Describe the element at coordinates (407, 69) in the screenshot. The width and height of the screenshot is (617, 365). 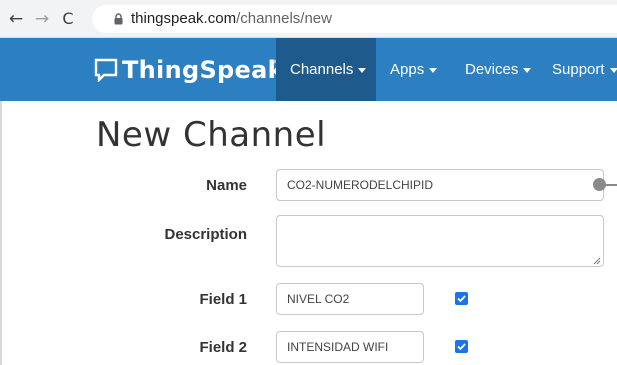
I see `nav-apps-label: Apps` at that location.